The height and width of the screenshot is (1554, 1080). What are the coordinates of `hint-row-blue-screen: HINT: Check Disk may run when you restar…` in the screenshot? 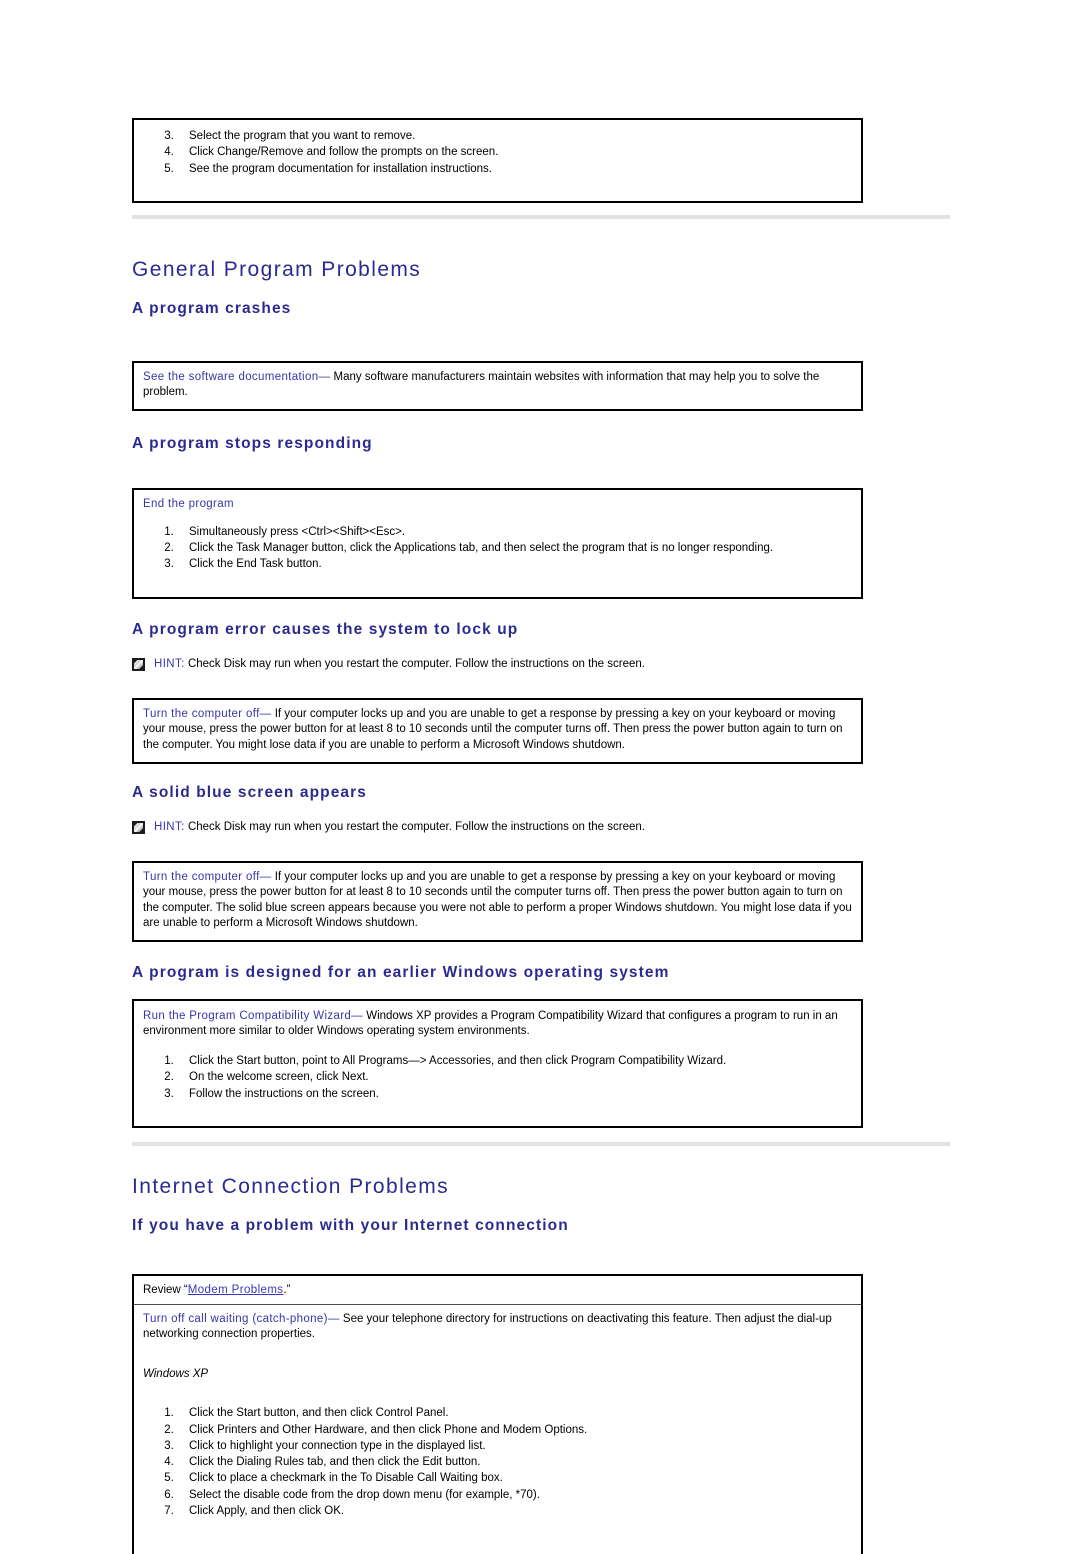 It's located at (497, 827).